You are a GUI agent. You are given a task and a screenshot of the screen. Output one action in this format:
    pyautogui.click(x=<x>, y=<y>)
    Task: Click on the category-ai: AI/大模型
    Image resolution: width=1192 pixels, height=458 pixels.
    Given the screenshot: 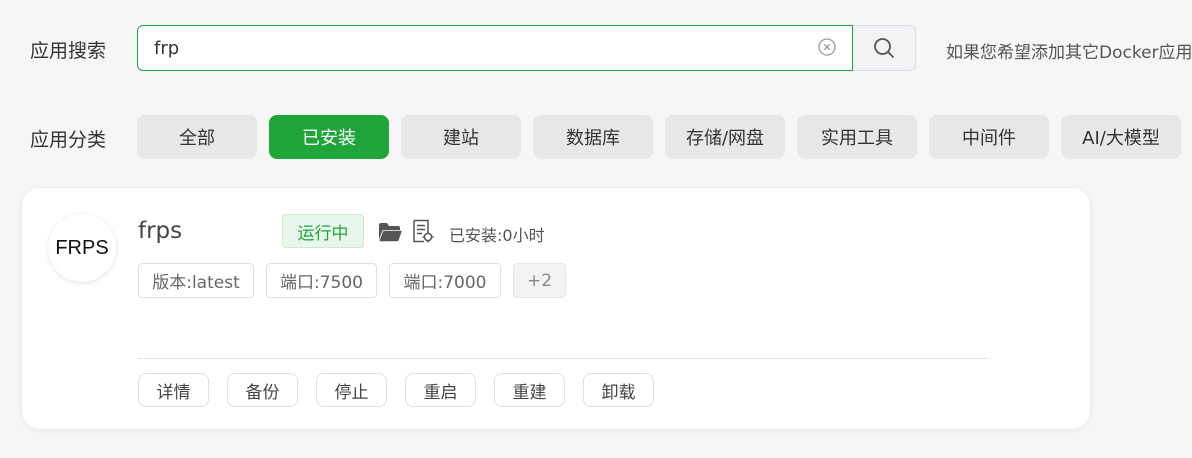 What is the action you would take?
    pyautogui.click(x=1121, y=137)
    